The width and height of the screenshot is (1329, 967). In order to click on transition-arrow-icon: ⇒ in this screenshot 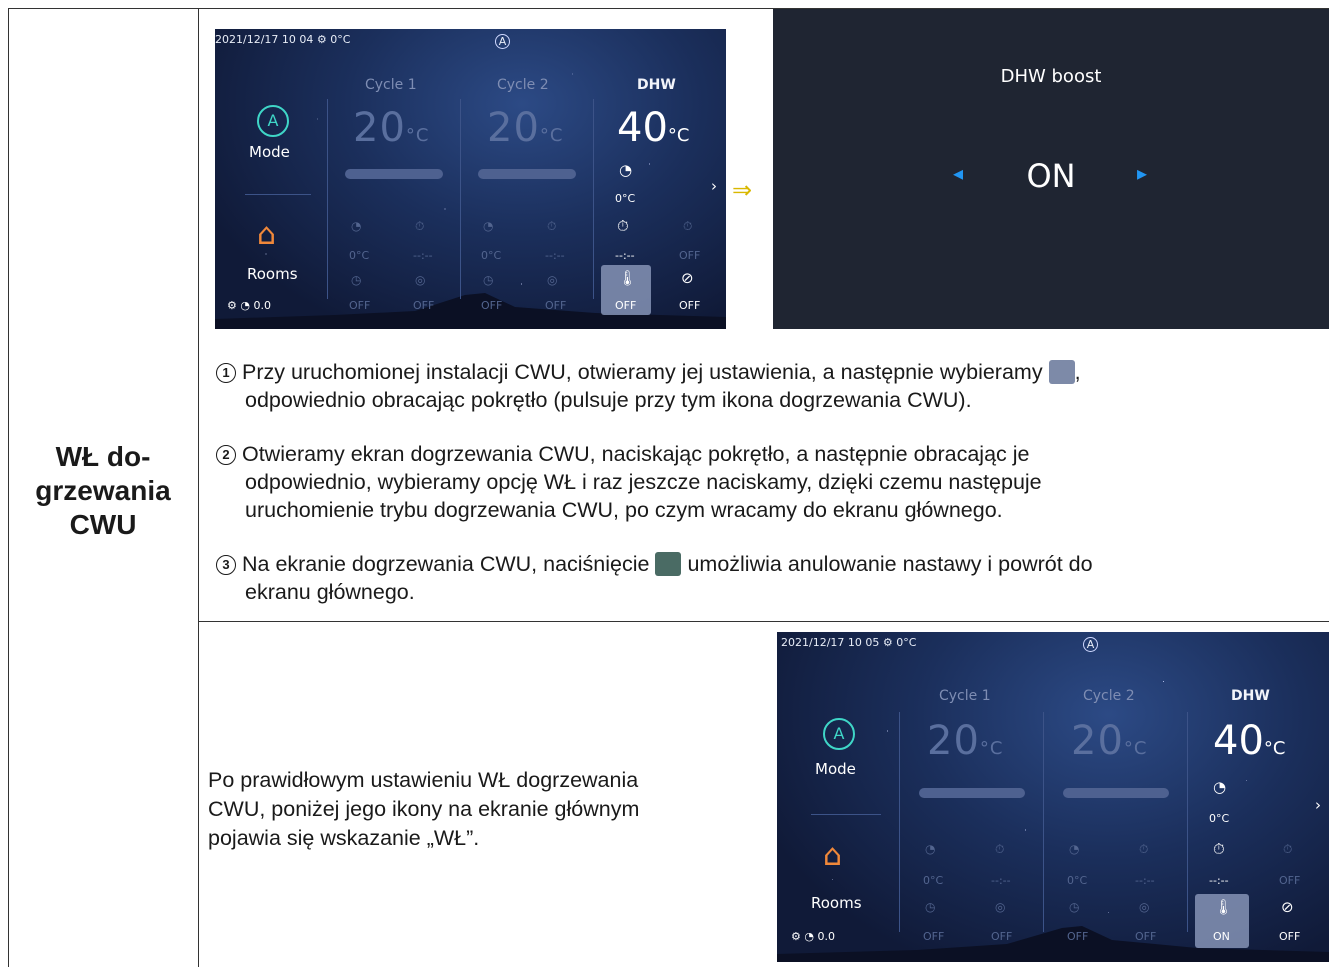, I will do `click(742, 190)`.